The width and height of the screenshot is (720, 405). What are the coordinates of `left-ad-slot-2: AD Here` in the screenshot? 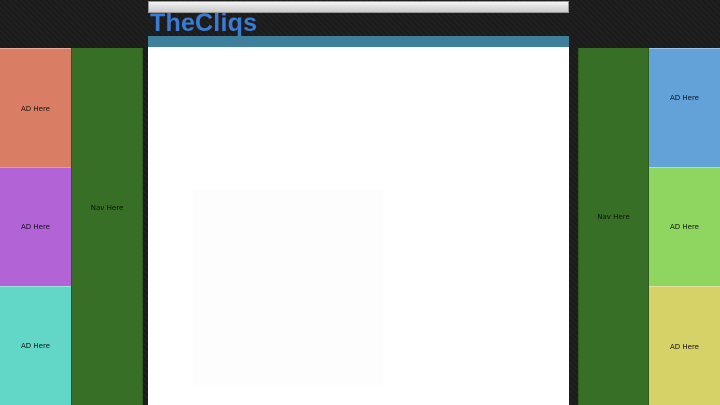 It's located at (35, 226).